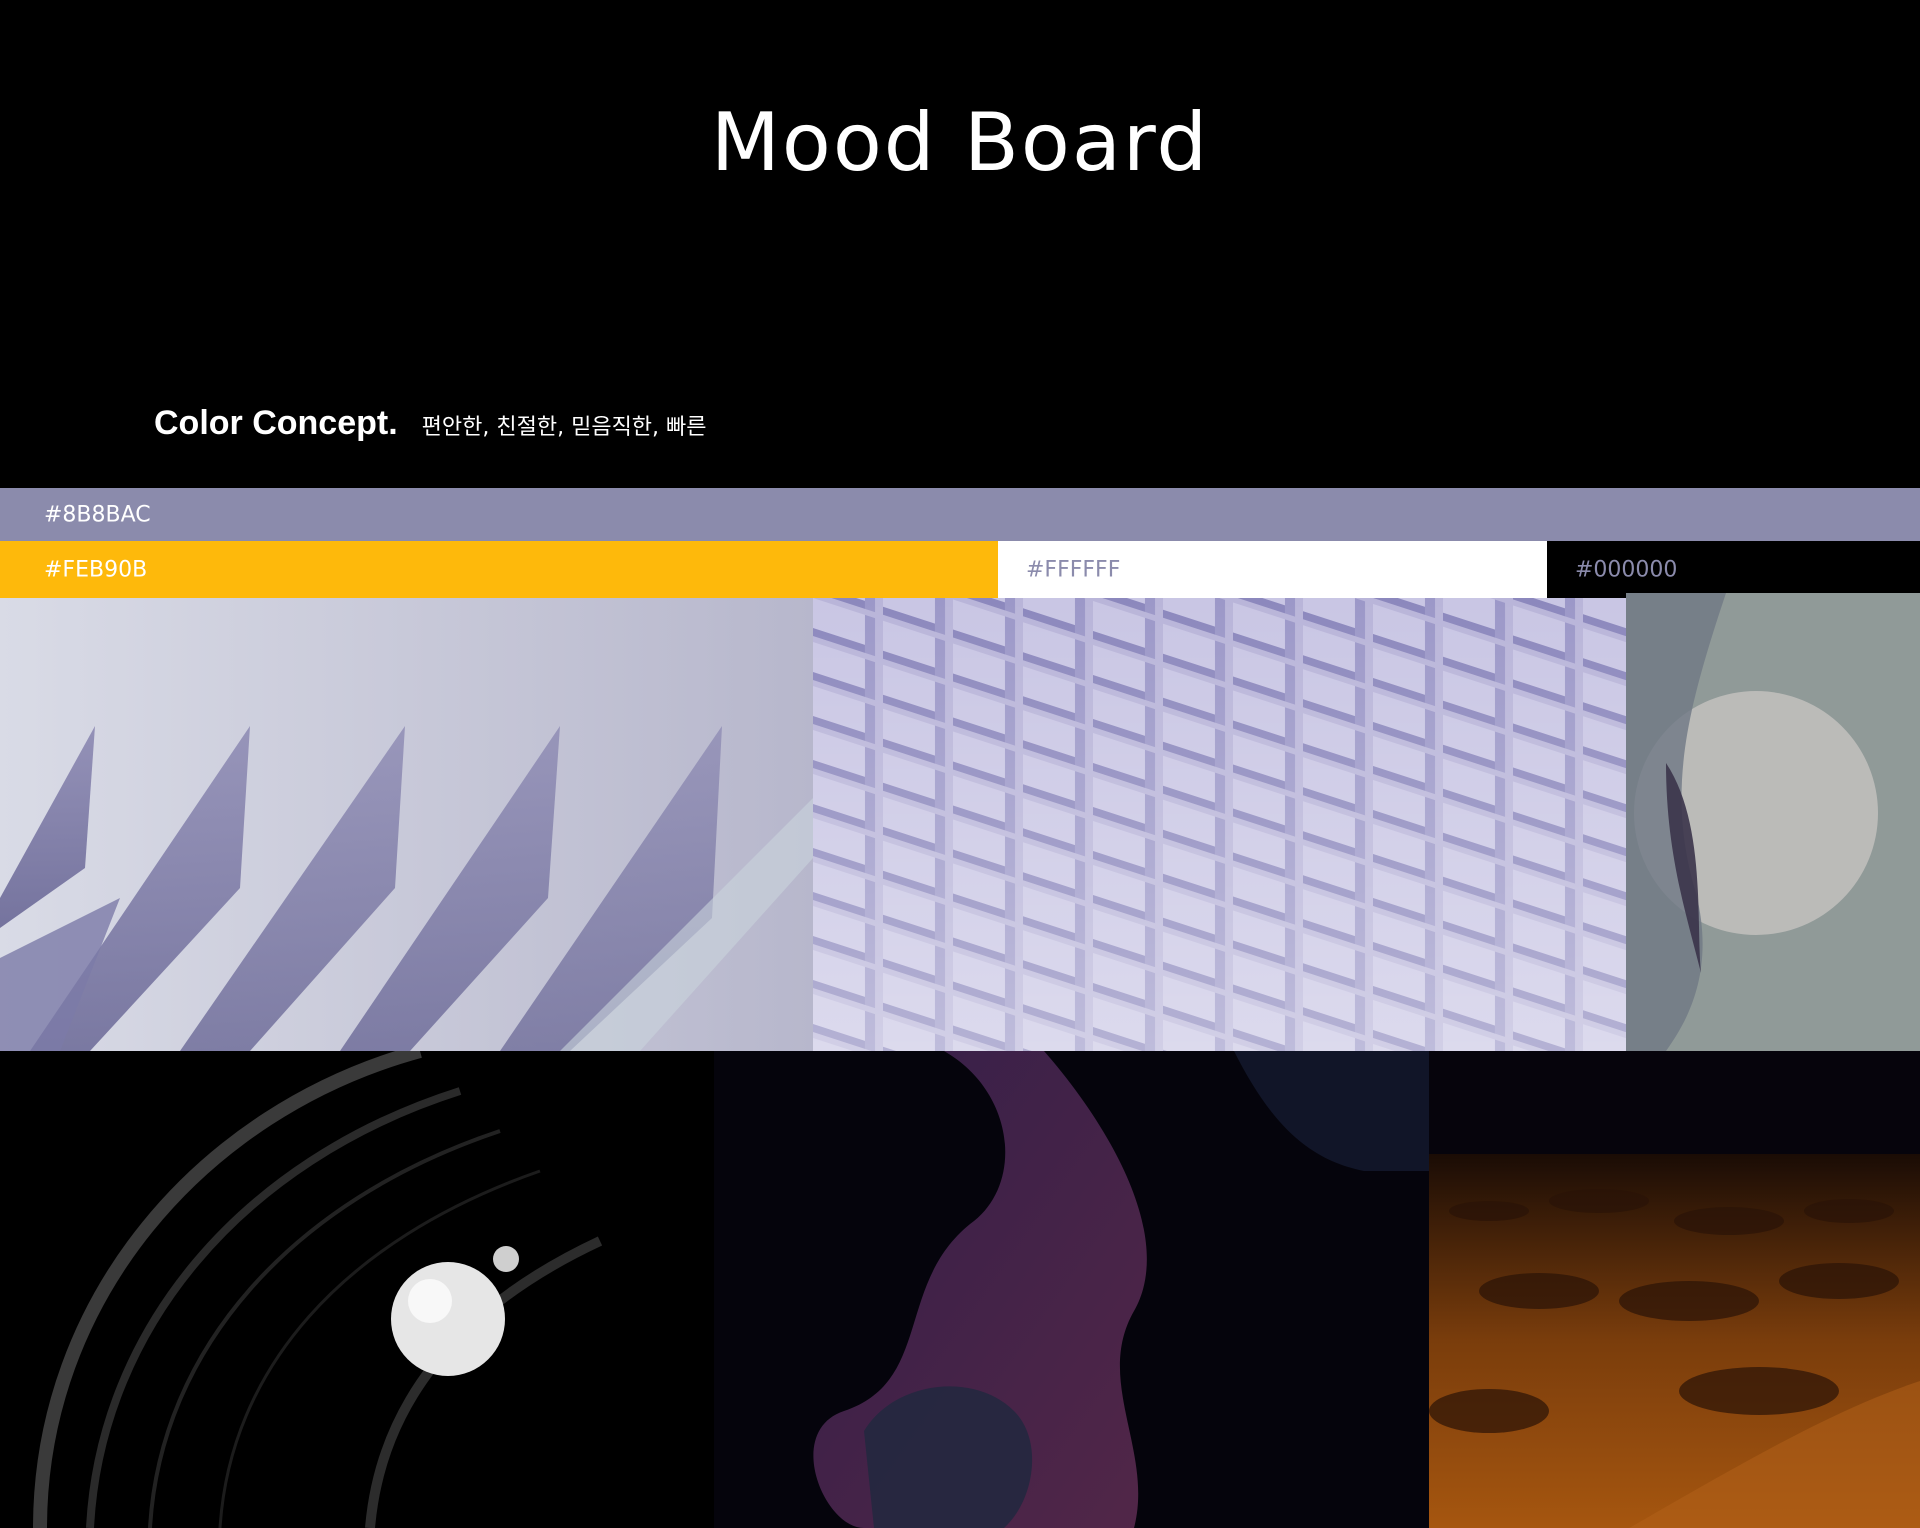  Describe the element at coordinates (1773, 822) in the screenshot. I see `image-translucent-circle-shape` at that location.